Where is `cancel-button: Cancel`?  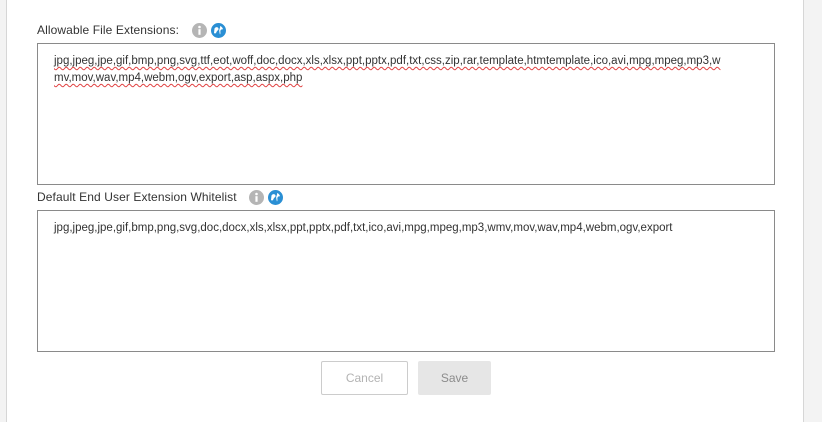
cancel-button: Cancel is located at coordinates (364, 378).